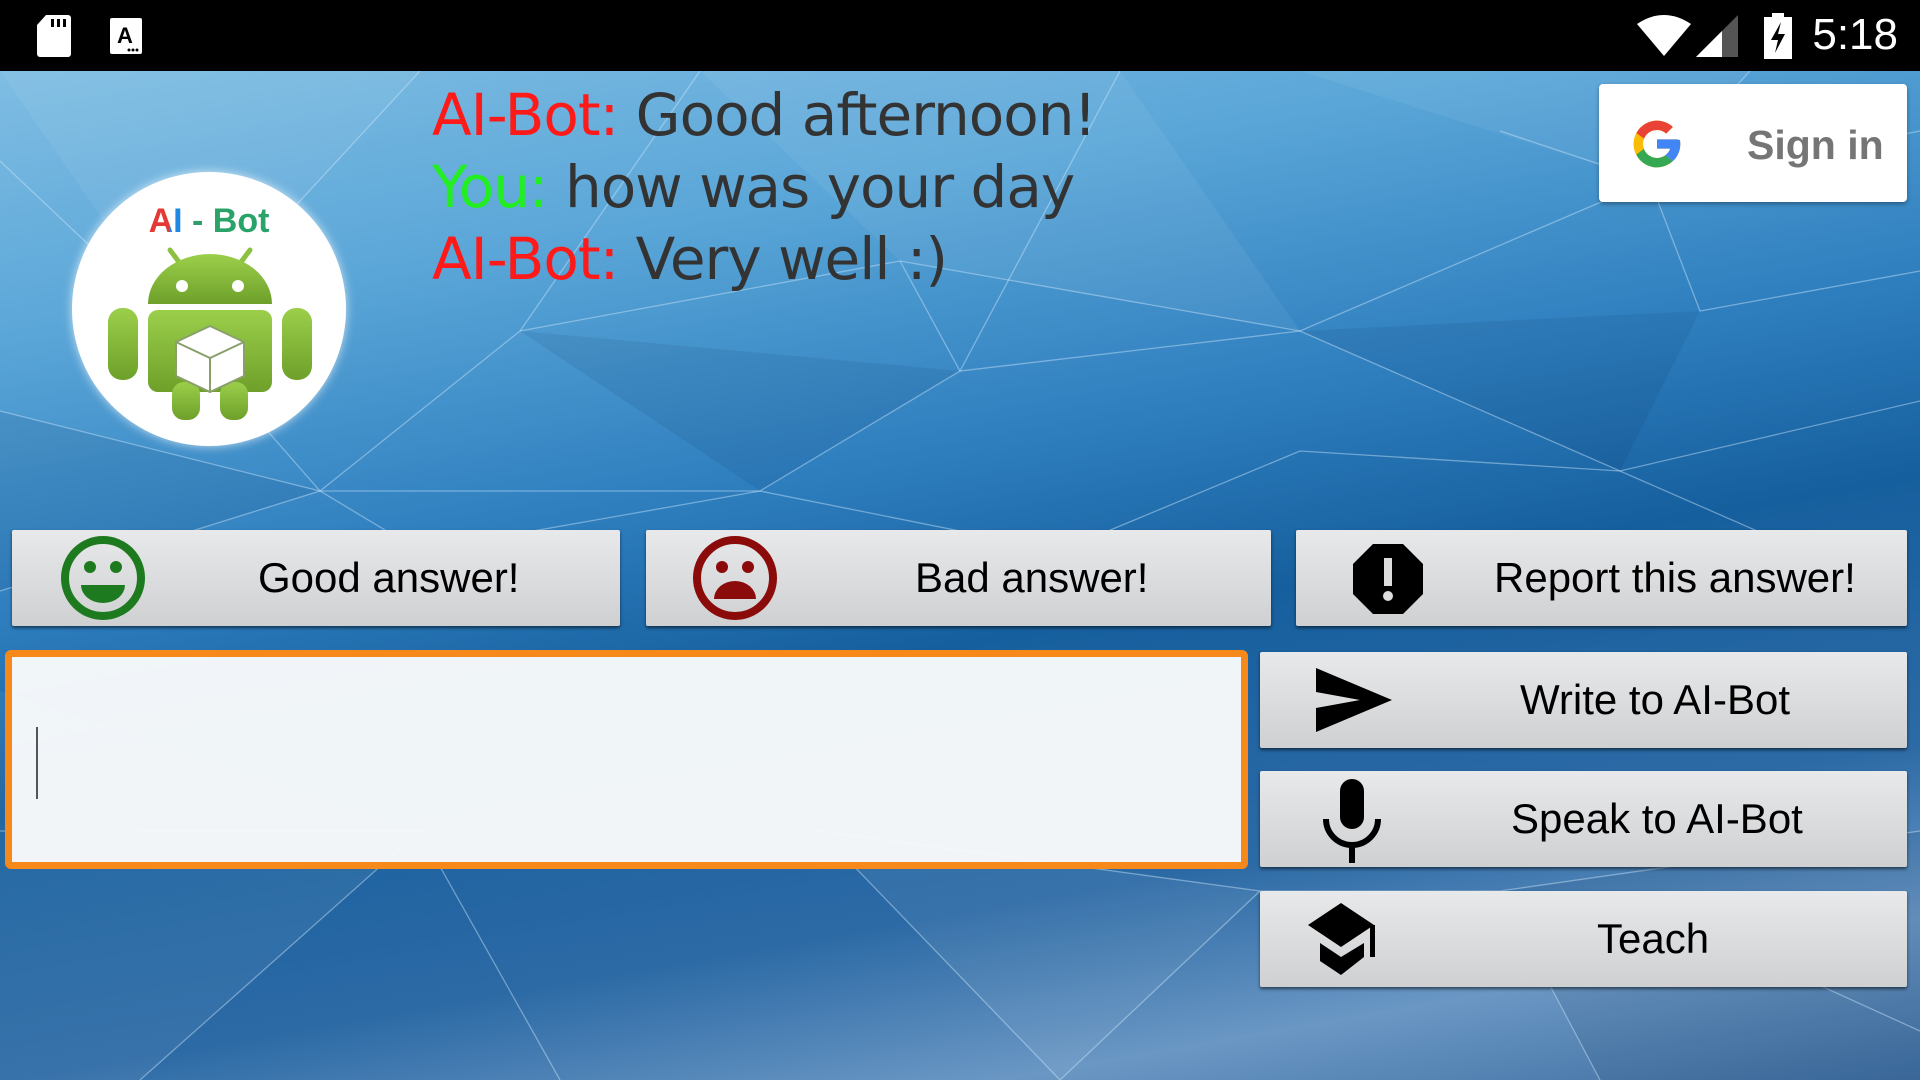 The height and width of the screenshot is (1080, 1920). I want to click on report-octagon-icon, so click(1388, 579).